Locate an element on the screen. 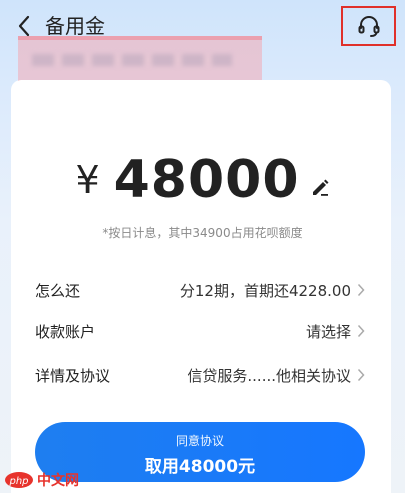 This screenshot has height=493, width=405. receiving-account-row: 收款账户 请选择 is located at coordinates (200, 331).